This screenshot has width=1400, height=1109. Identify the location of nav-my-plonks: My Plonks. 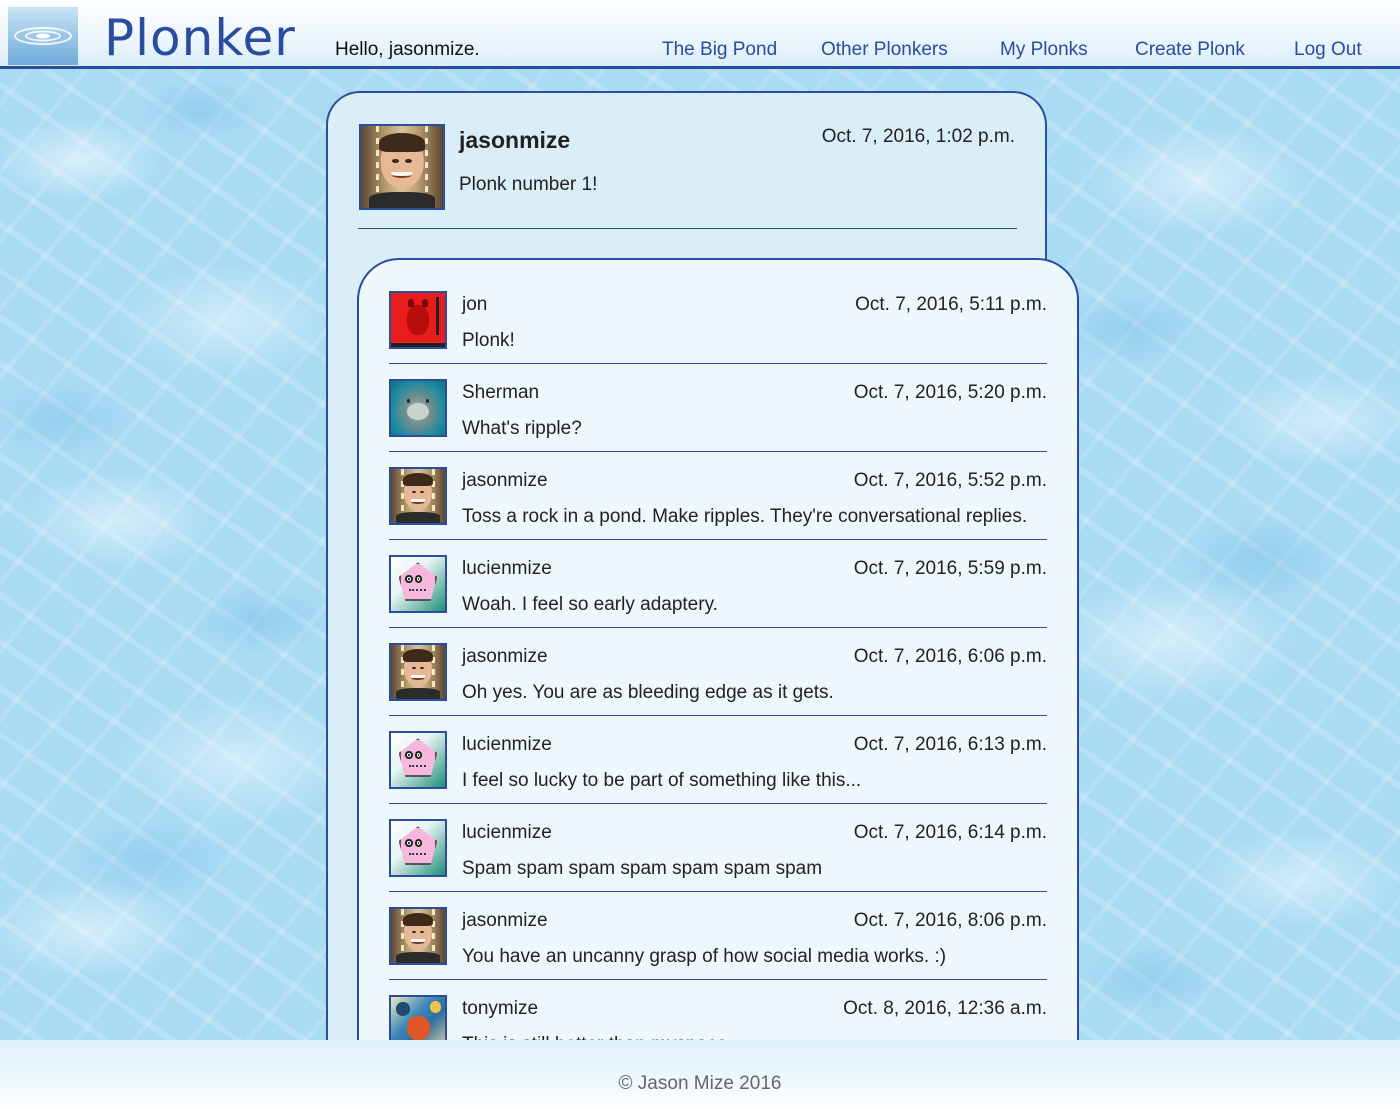
(1044, 50).